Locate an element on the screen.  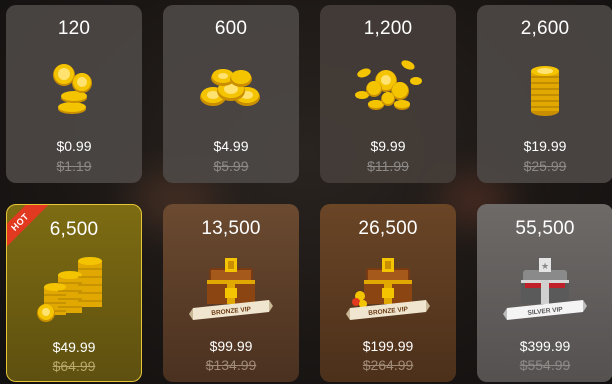
original-price: $5.99 is located at coordinates (231, 166).